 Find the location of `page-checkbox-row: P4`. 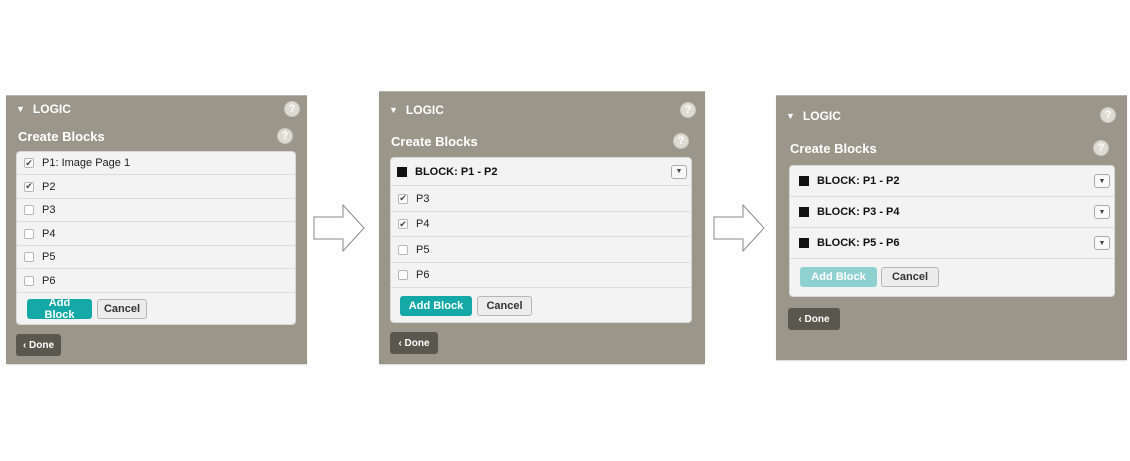

page-checkbox-row: P4 is located at coordinates (156, 234).